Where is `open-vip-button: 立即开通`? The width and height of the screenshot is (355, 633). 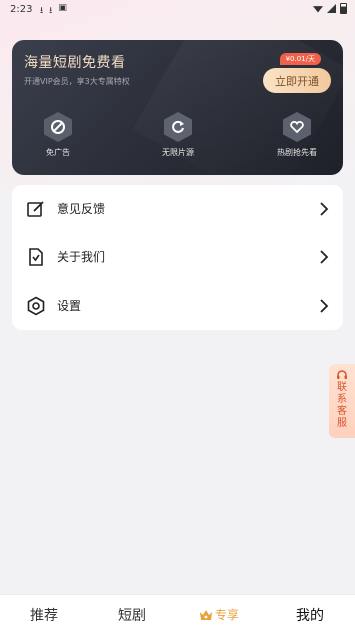
open-vip-button: 立即开通 is located at coordinates (297, 80).